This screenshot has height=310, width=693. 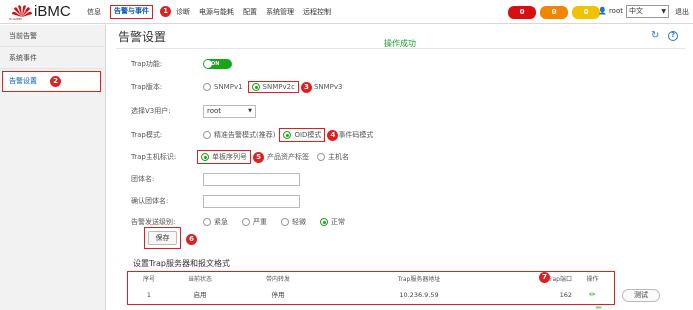 I want to click on radio-label: 主机名, so click(x=338, y=157).